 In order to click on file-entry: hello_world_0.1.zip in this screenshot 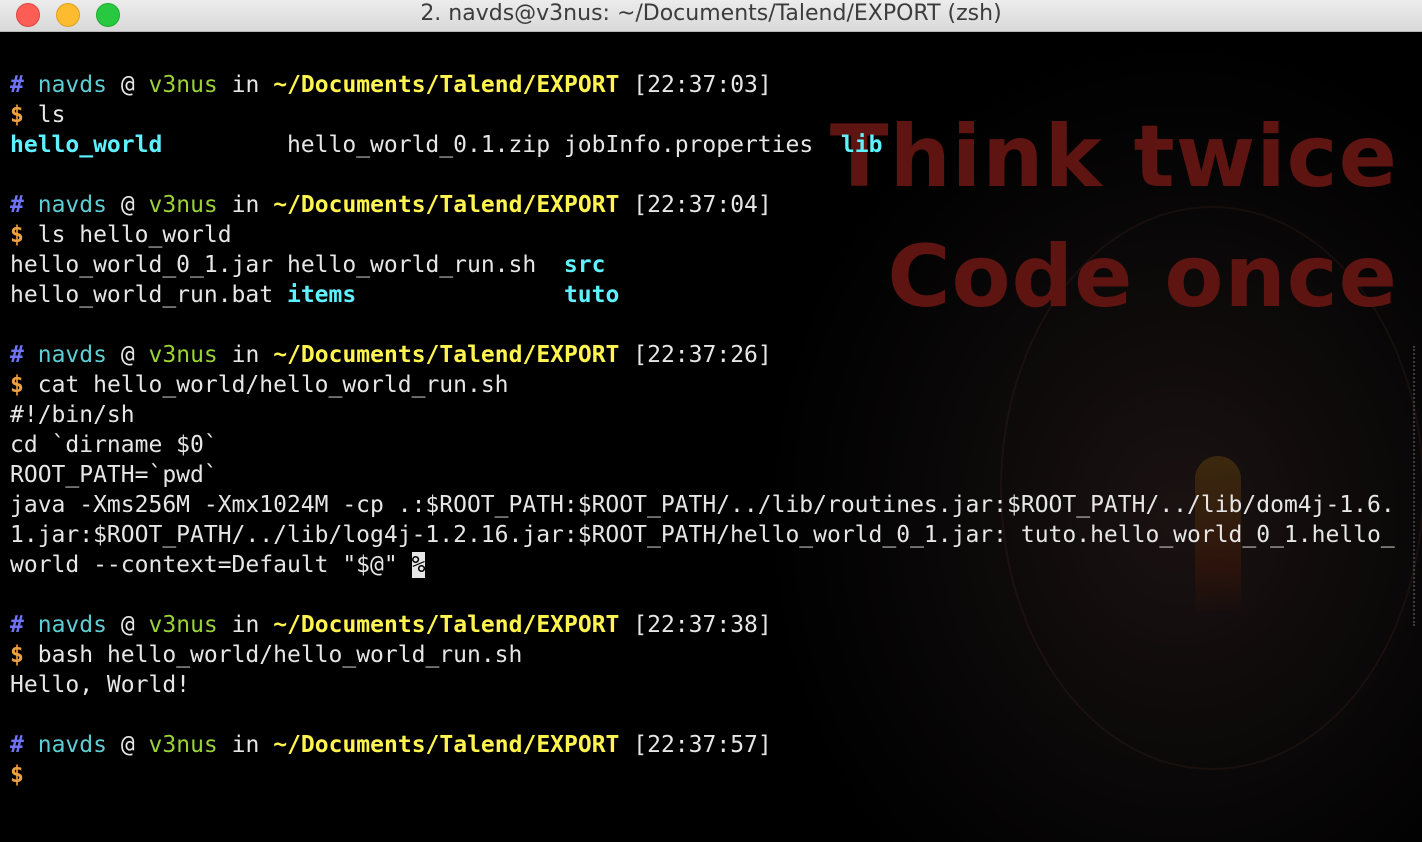, I will do `click(418, 145)`.